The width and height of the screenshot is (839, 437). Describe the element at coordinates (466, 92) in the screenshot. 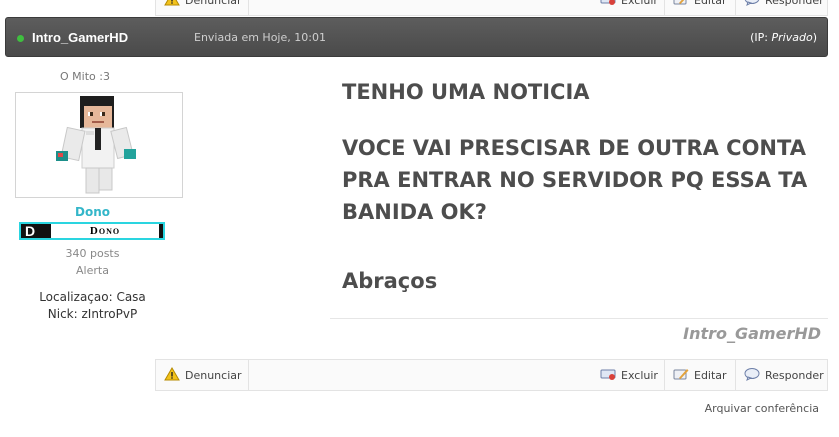

I see `post-line-1: TENHO UMA NOTICIA` at that location.